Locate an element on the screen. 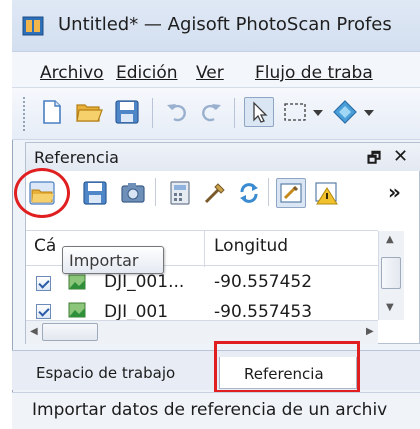 The height and width of the screenshot is (429, 420). import-highlight-circle is located at coordinates (42, 193).